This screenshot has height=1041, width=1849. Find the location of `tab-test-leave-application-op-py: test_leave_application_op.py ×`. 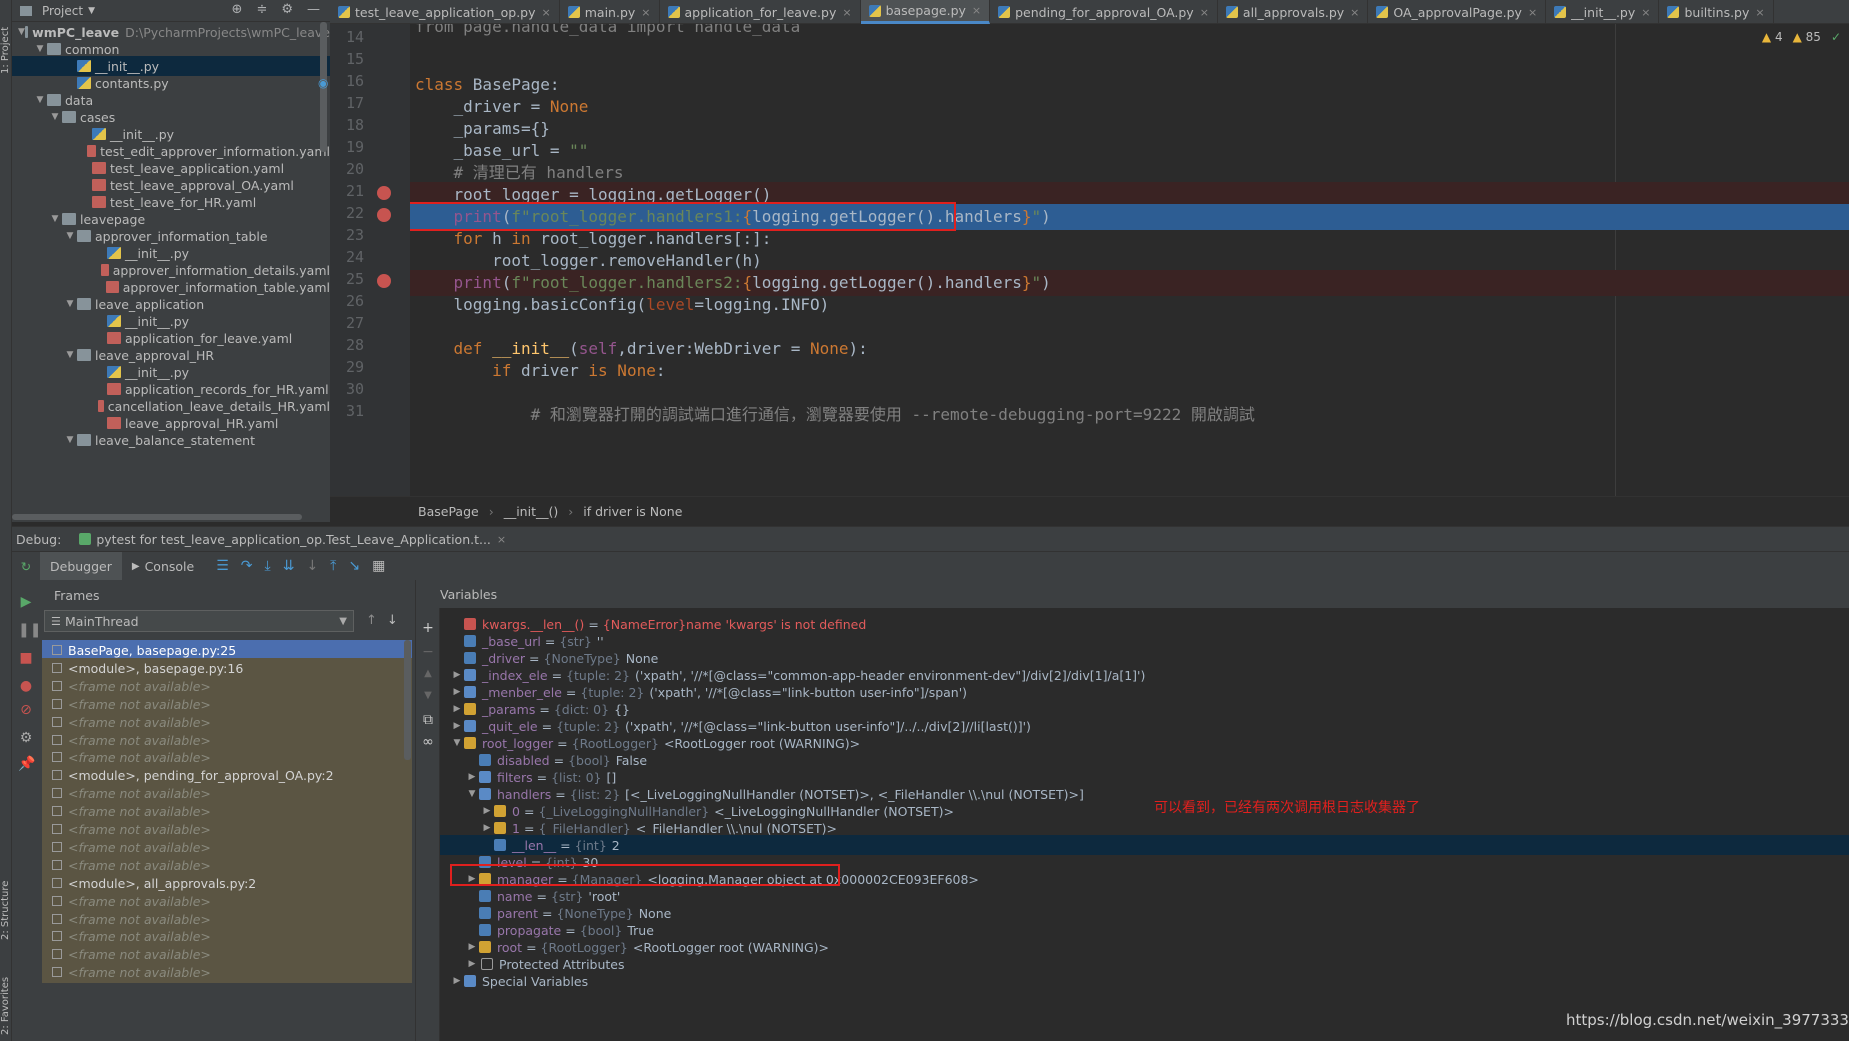

tab-test-leave-application-op-py: test_leave_application_op.py × is located at coordinates (445, 12).